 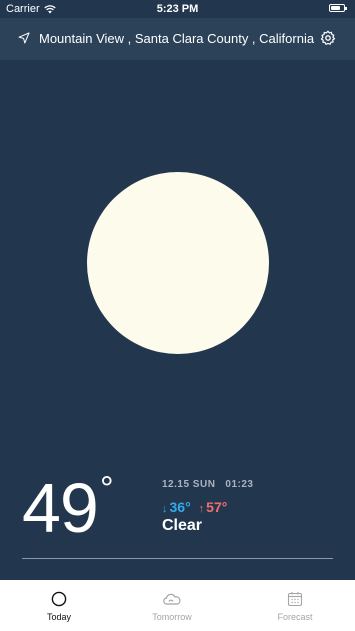 What do you see at coordinates (178, 263) in the screenshot?
I see `sun-icon` at bounding box center [178, 263].